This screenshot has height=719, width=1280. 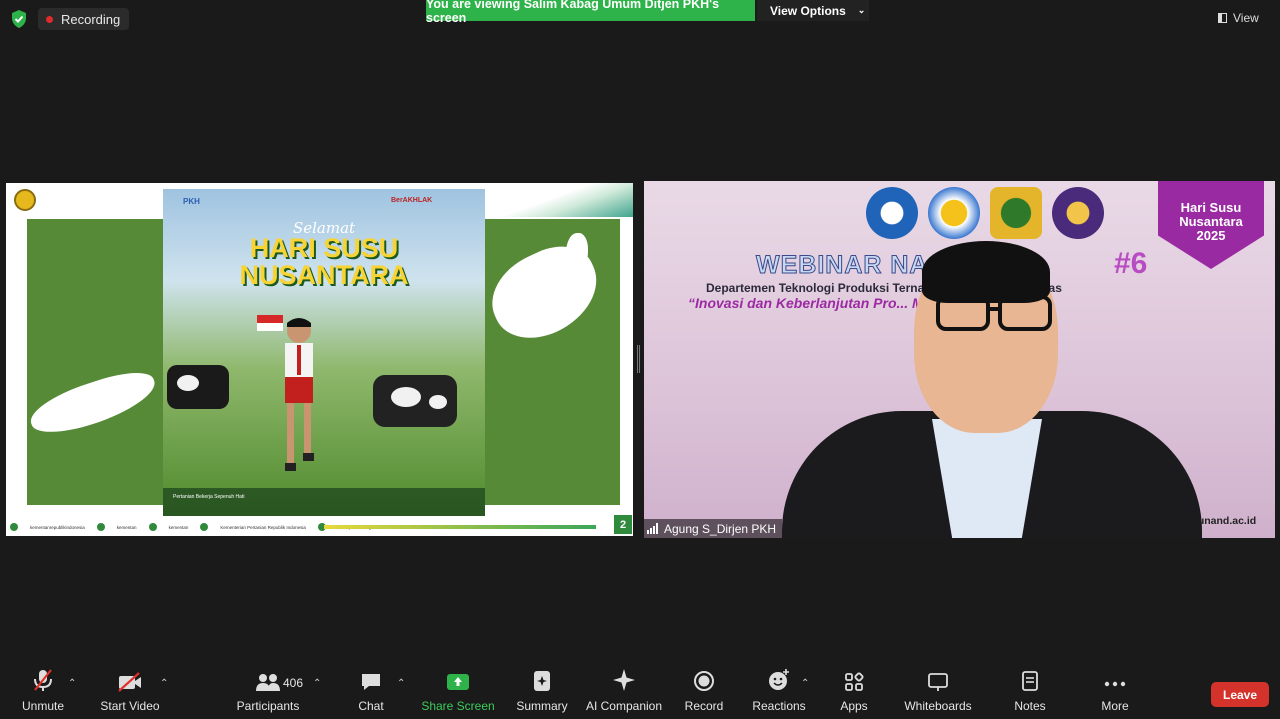 What do you see at coordinates (624, 706) in the screenshot?
I see `ai-companion-label: AI Companion` at bounding box center [624, 706].